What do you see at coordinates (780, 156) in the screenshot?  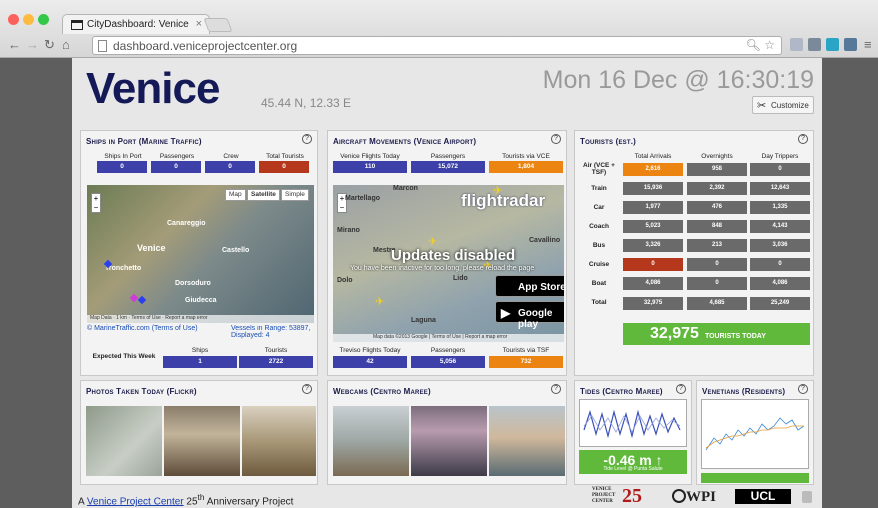 I see `tourist-col-header: Day Trippers` at bounding box center [780, 156].